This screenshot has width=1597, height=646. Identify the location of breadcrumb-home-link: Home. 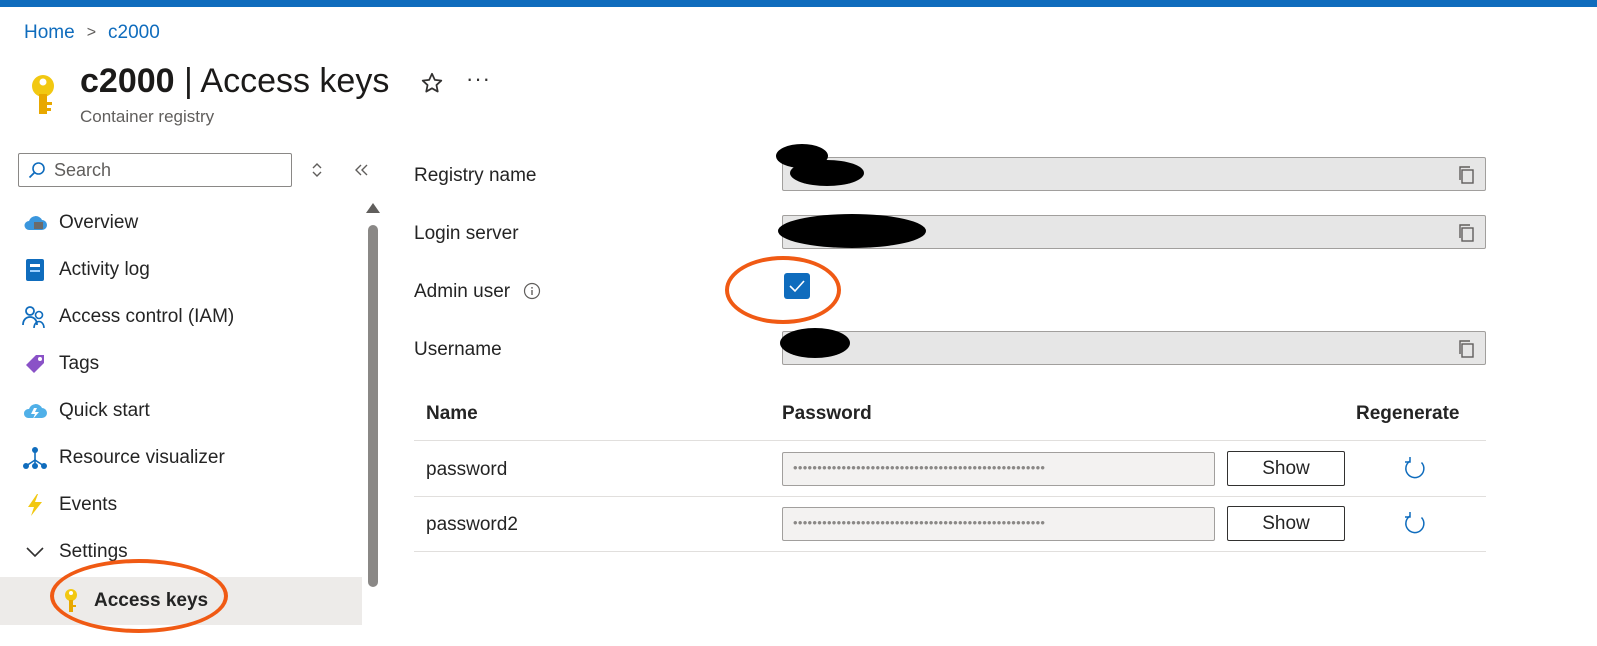
(49, 33).